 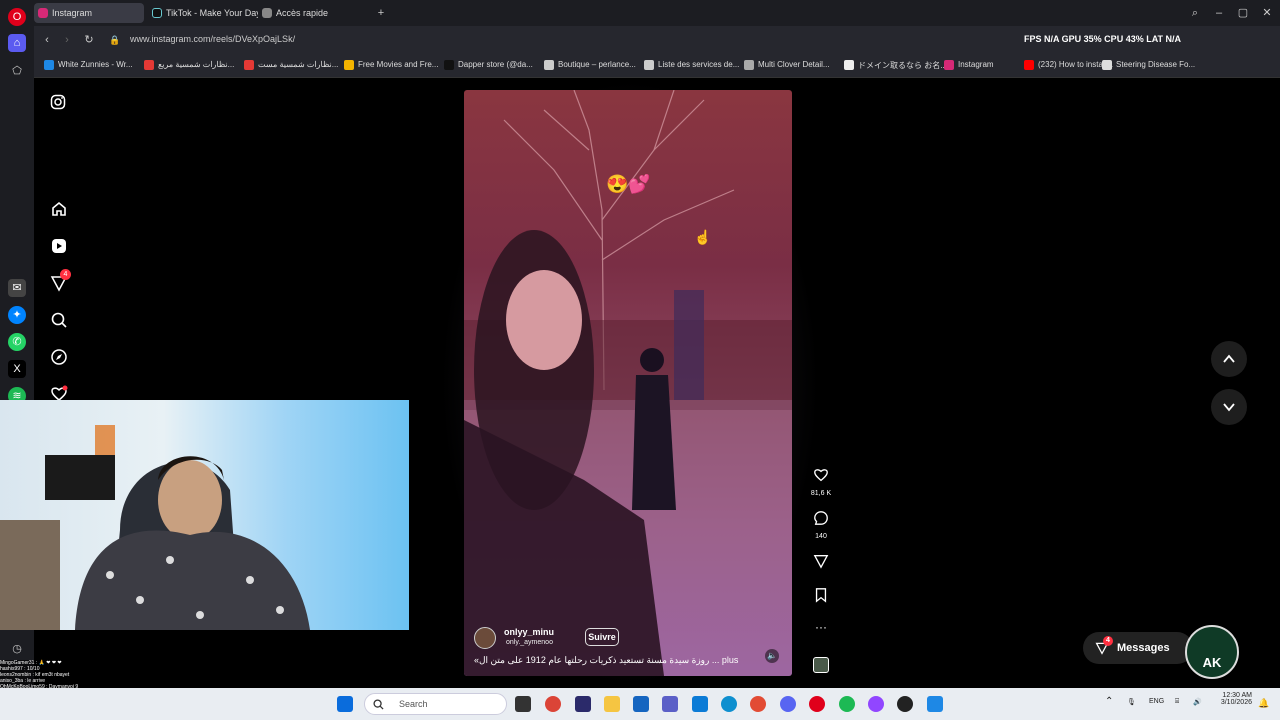 I want to click on messages-button: 4 Messages, so click(x=1138, y=648).